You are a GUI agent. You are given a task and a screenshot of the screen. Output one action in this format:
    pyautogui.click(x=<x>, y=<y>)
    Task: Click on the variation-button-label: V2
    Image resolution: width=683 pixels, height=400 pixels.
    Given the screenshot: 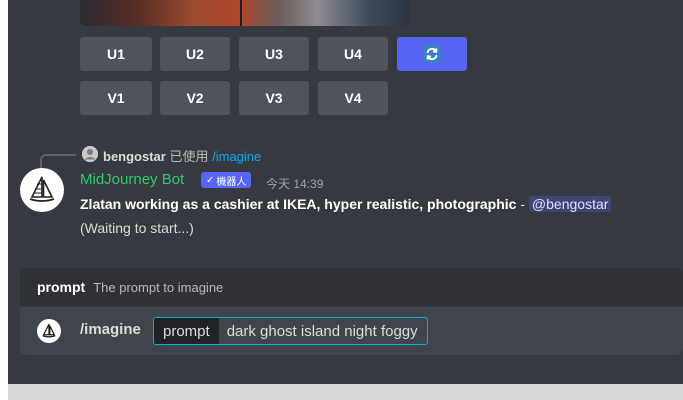 What is the action you would take?
    pyautogui.click(x=195, y=98)
    